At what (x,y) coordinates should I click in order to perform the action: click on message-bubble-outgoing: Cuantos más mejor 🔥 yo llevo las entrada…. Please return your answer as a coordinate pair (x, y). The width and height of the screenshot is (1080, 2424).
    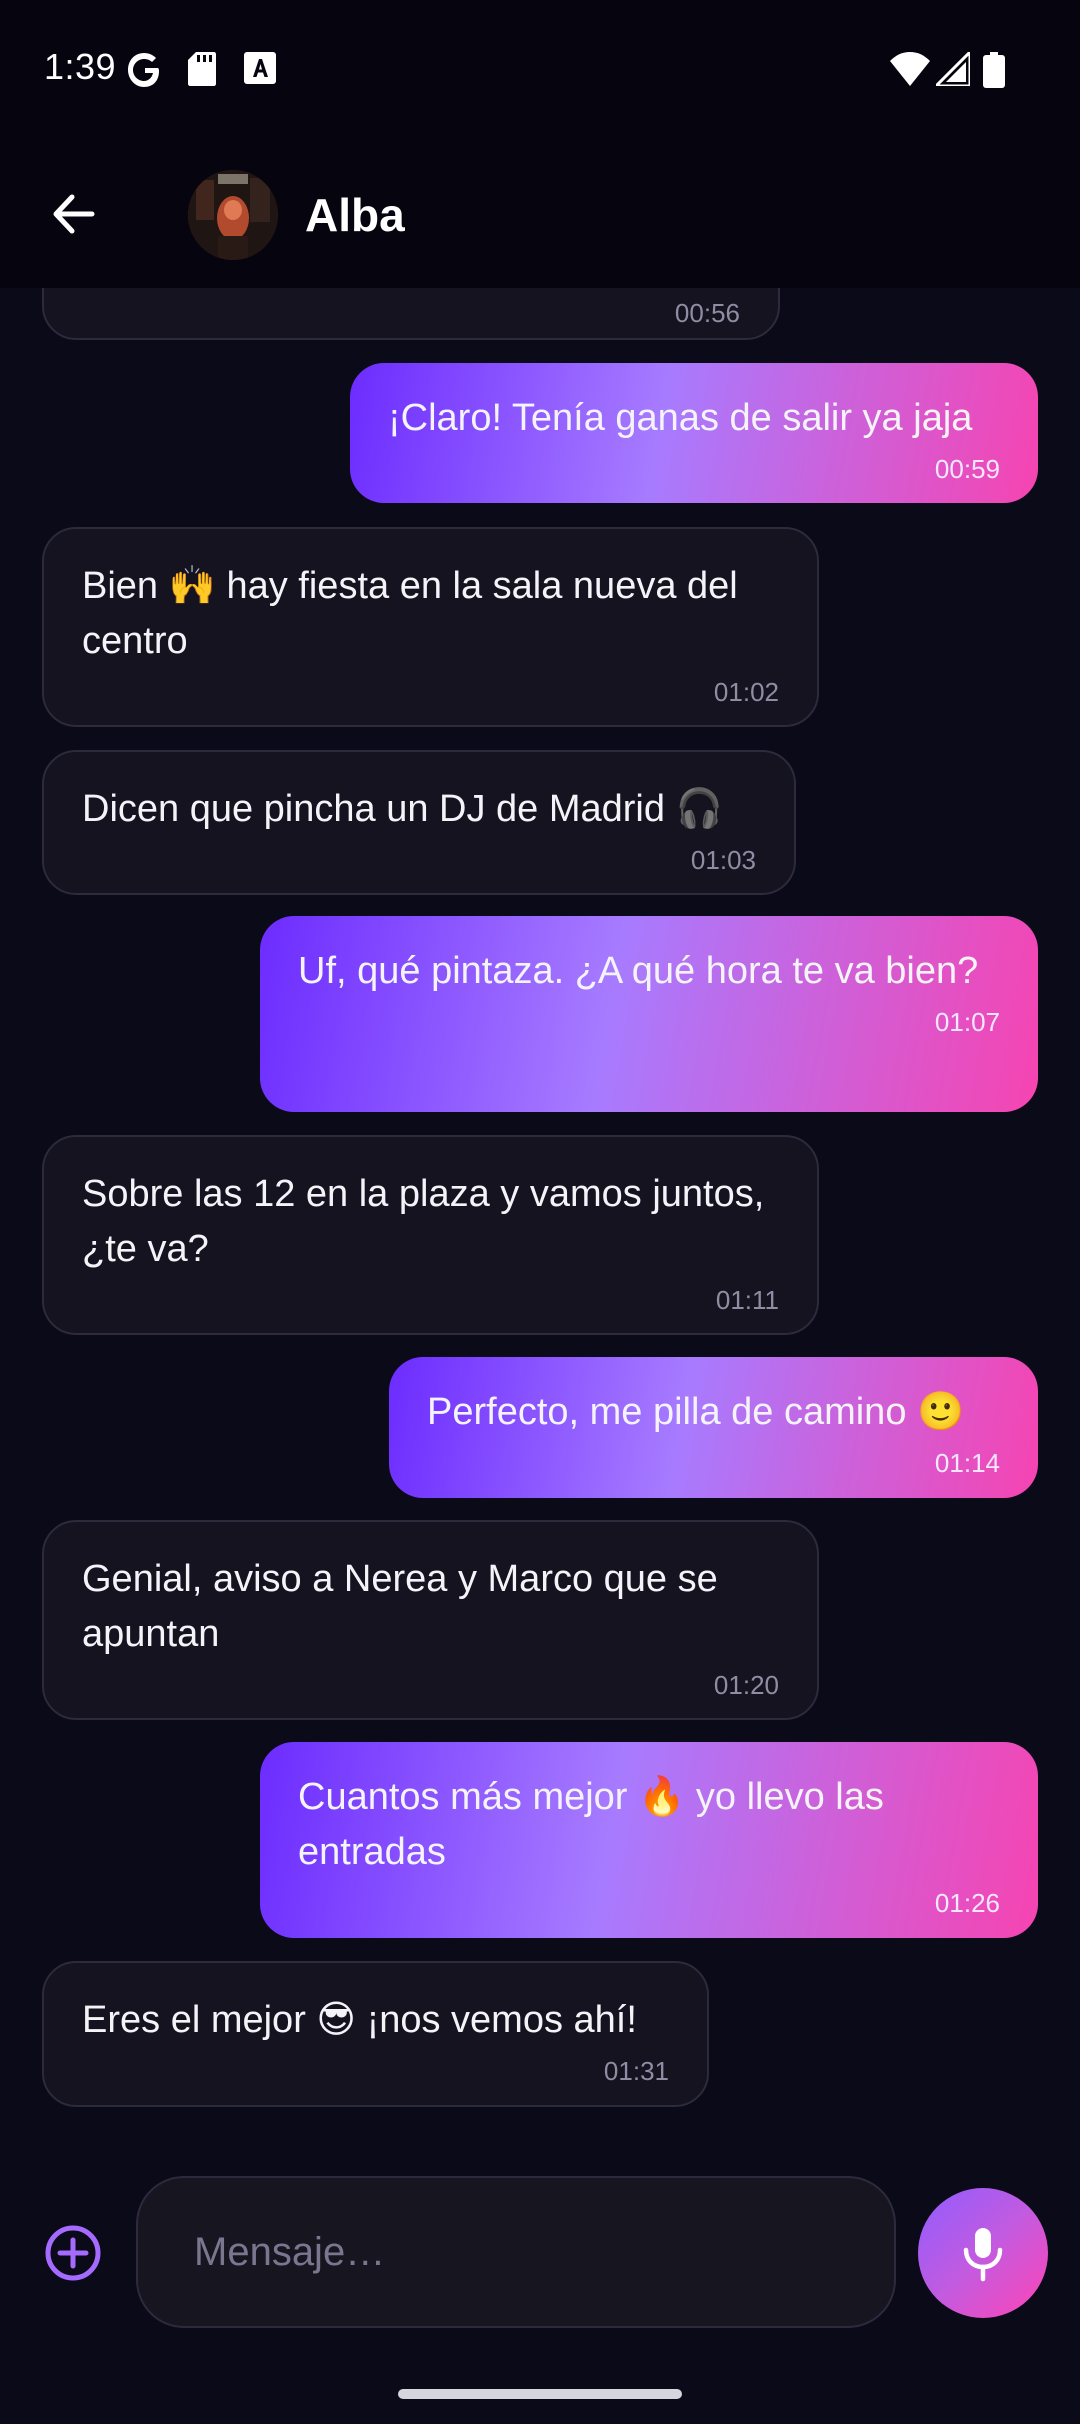
    Looking at the image, I should click on (649, 1840).